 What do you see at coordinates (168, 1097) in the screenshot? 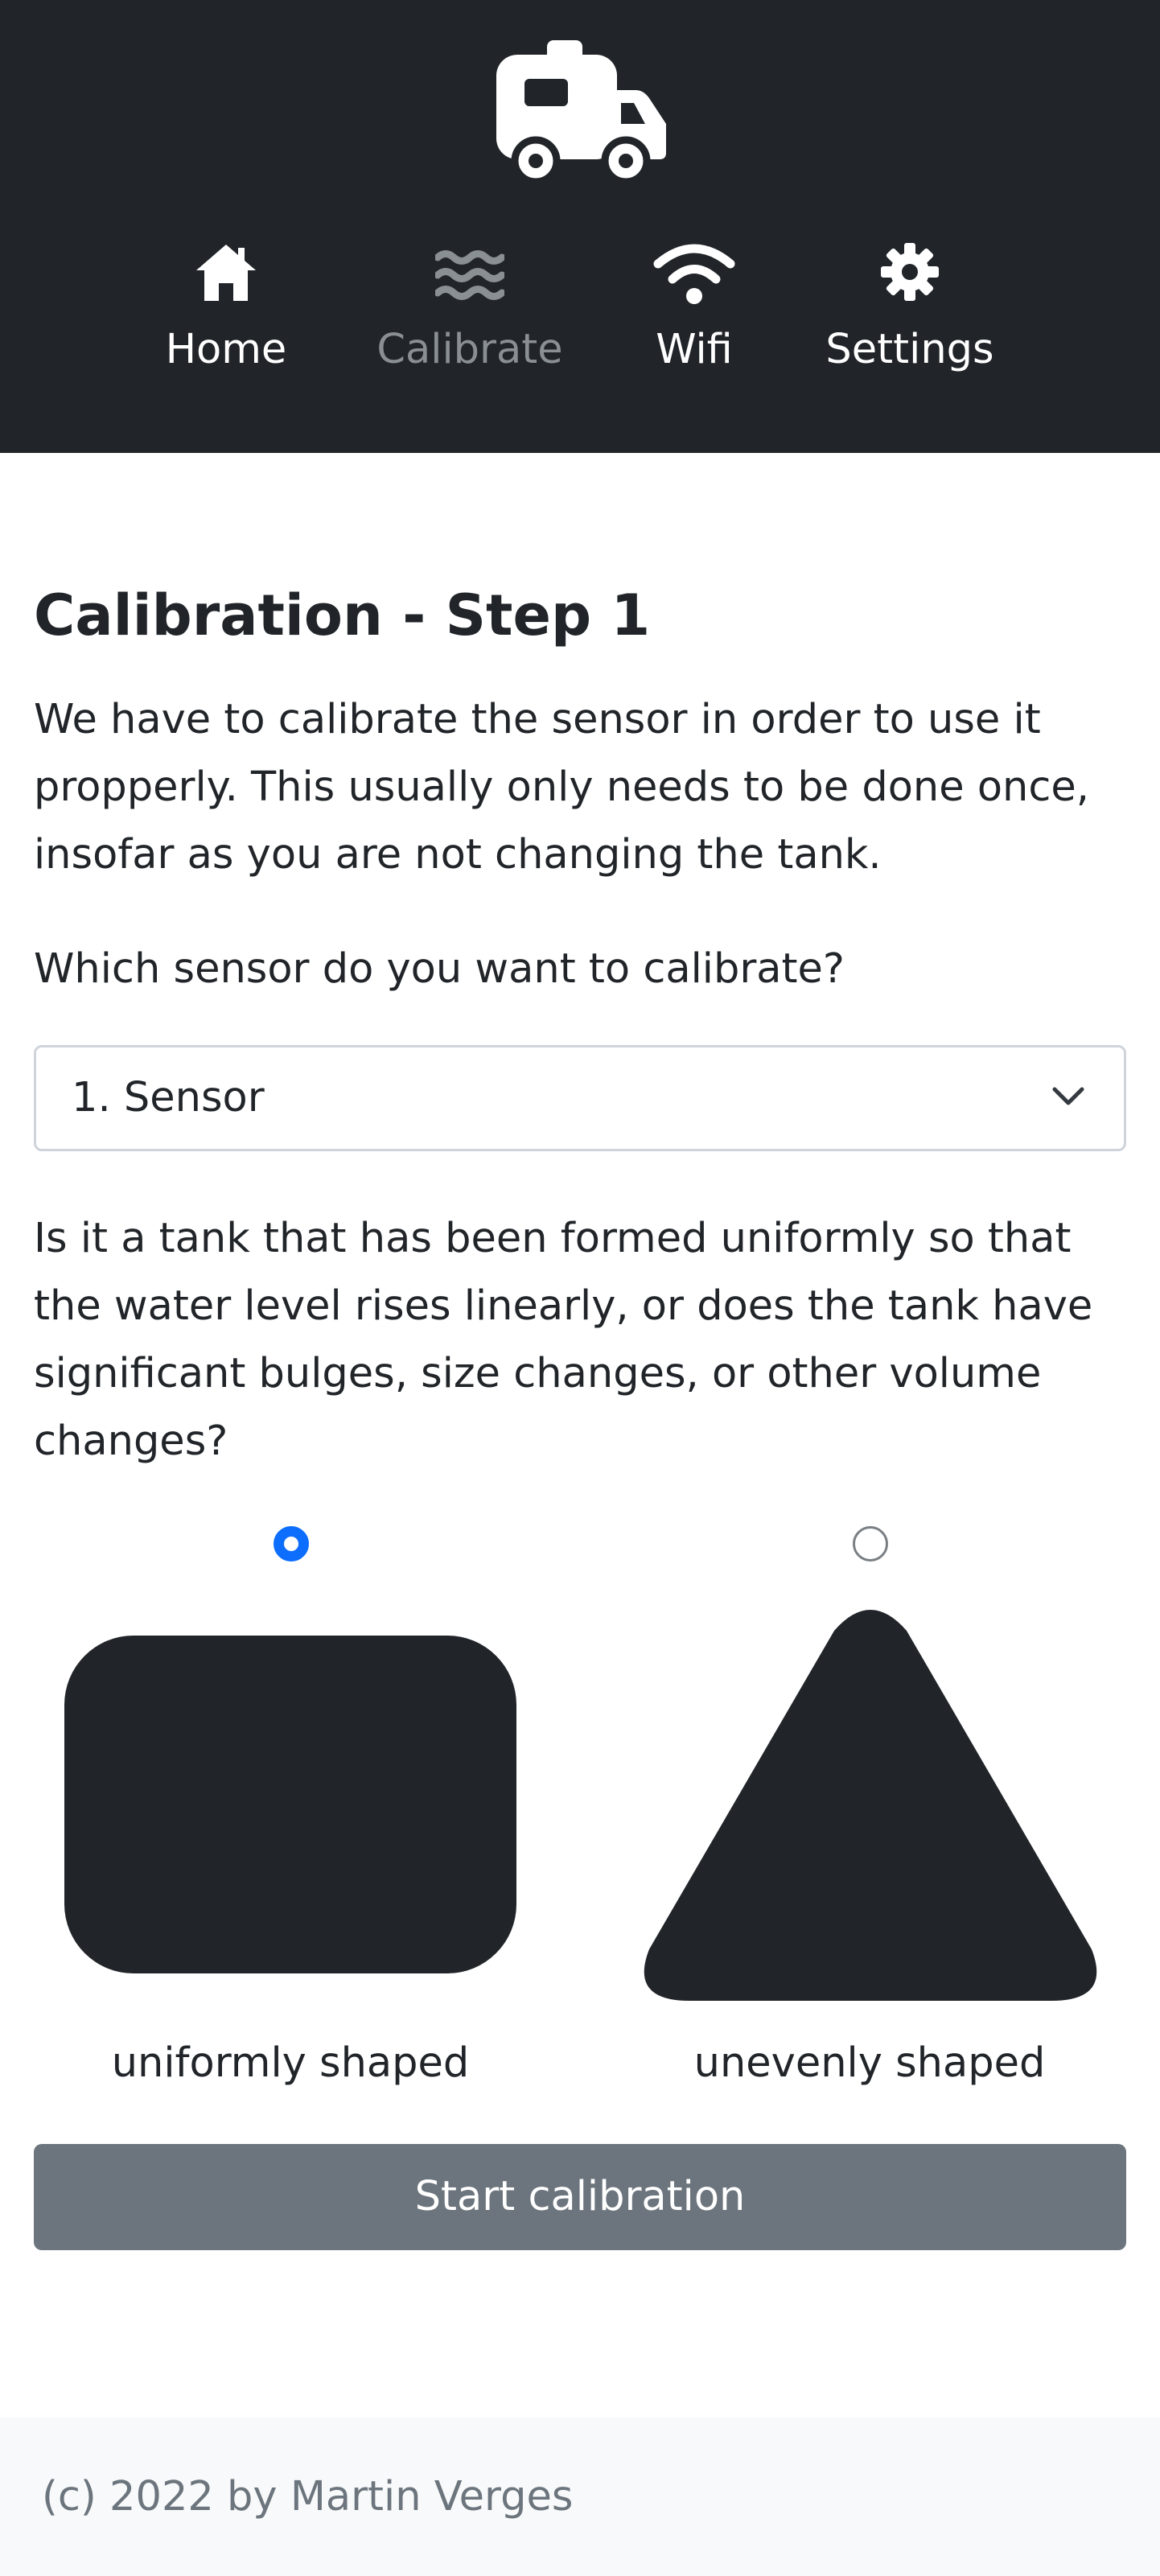
I see `sensor-select-value: 1. Sensor` at bounding box center [168, 1097].